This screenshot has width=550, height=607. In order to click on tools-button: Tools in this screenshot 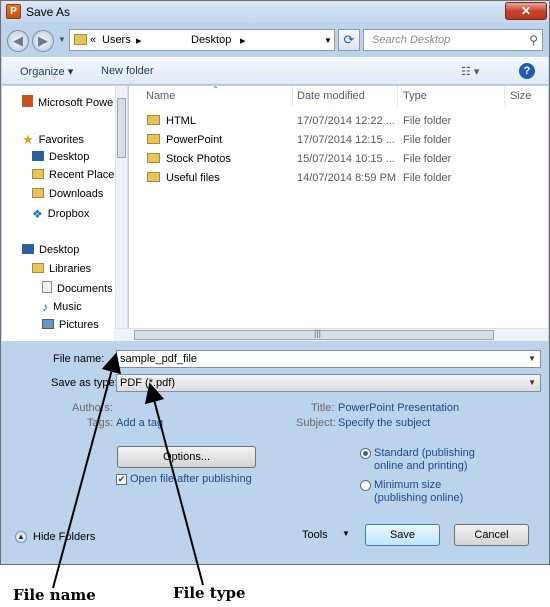, I will do `click(315, 535)`.